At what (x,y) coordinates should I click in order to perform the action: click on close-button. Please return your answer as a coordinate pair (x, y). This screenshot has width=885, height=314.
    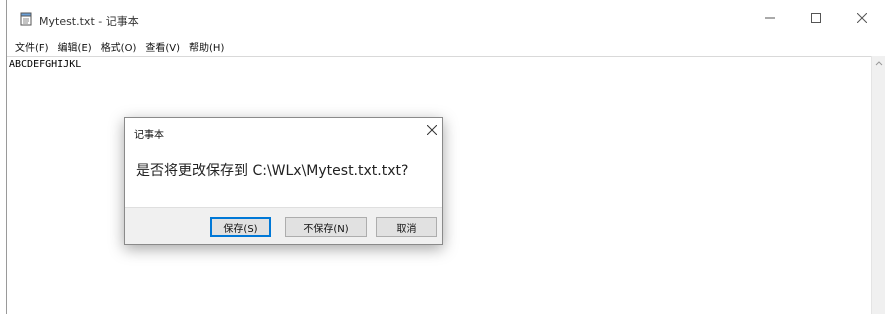
    Looking at the image, I should click on (862, 18).